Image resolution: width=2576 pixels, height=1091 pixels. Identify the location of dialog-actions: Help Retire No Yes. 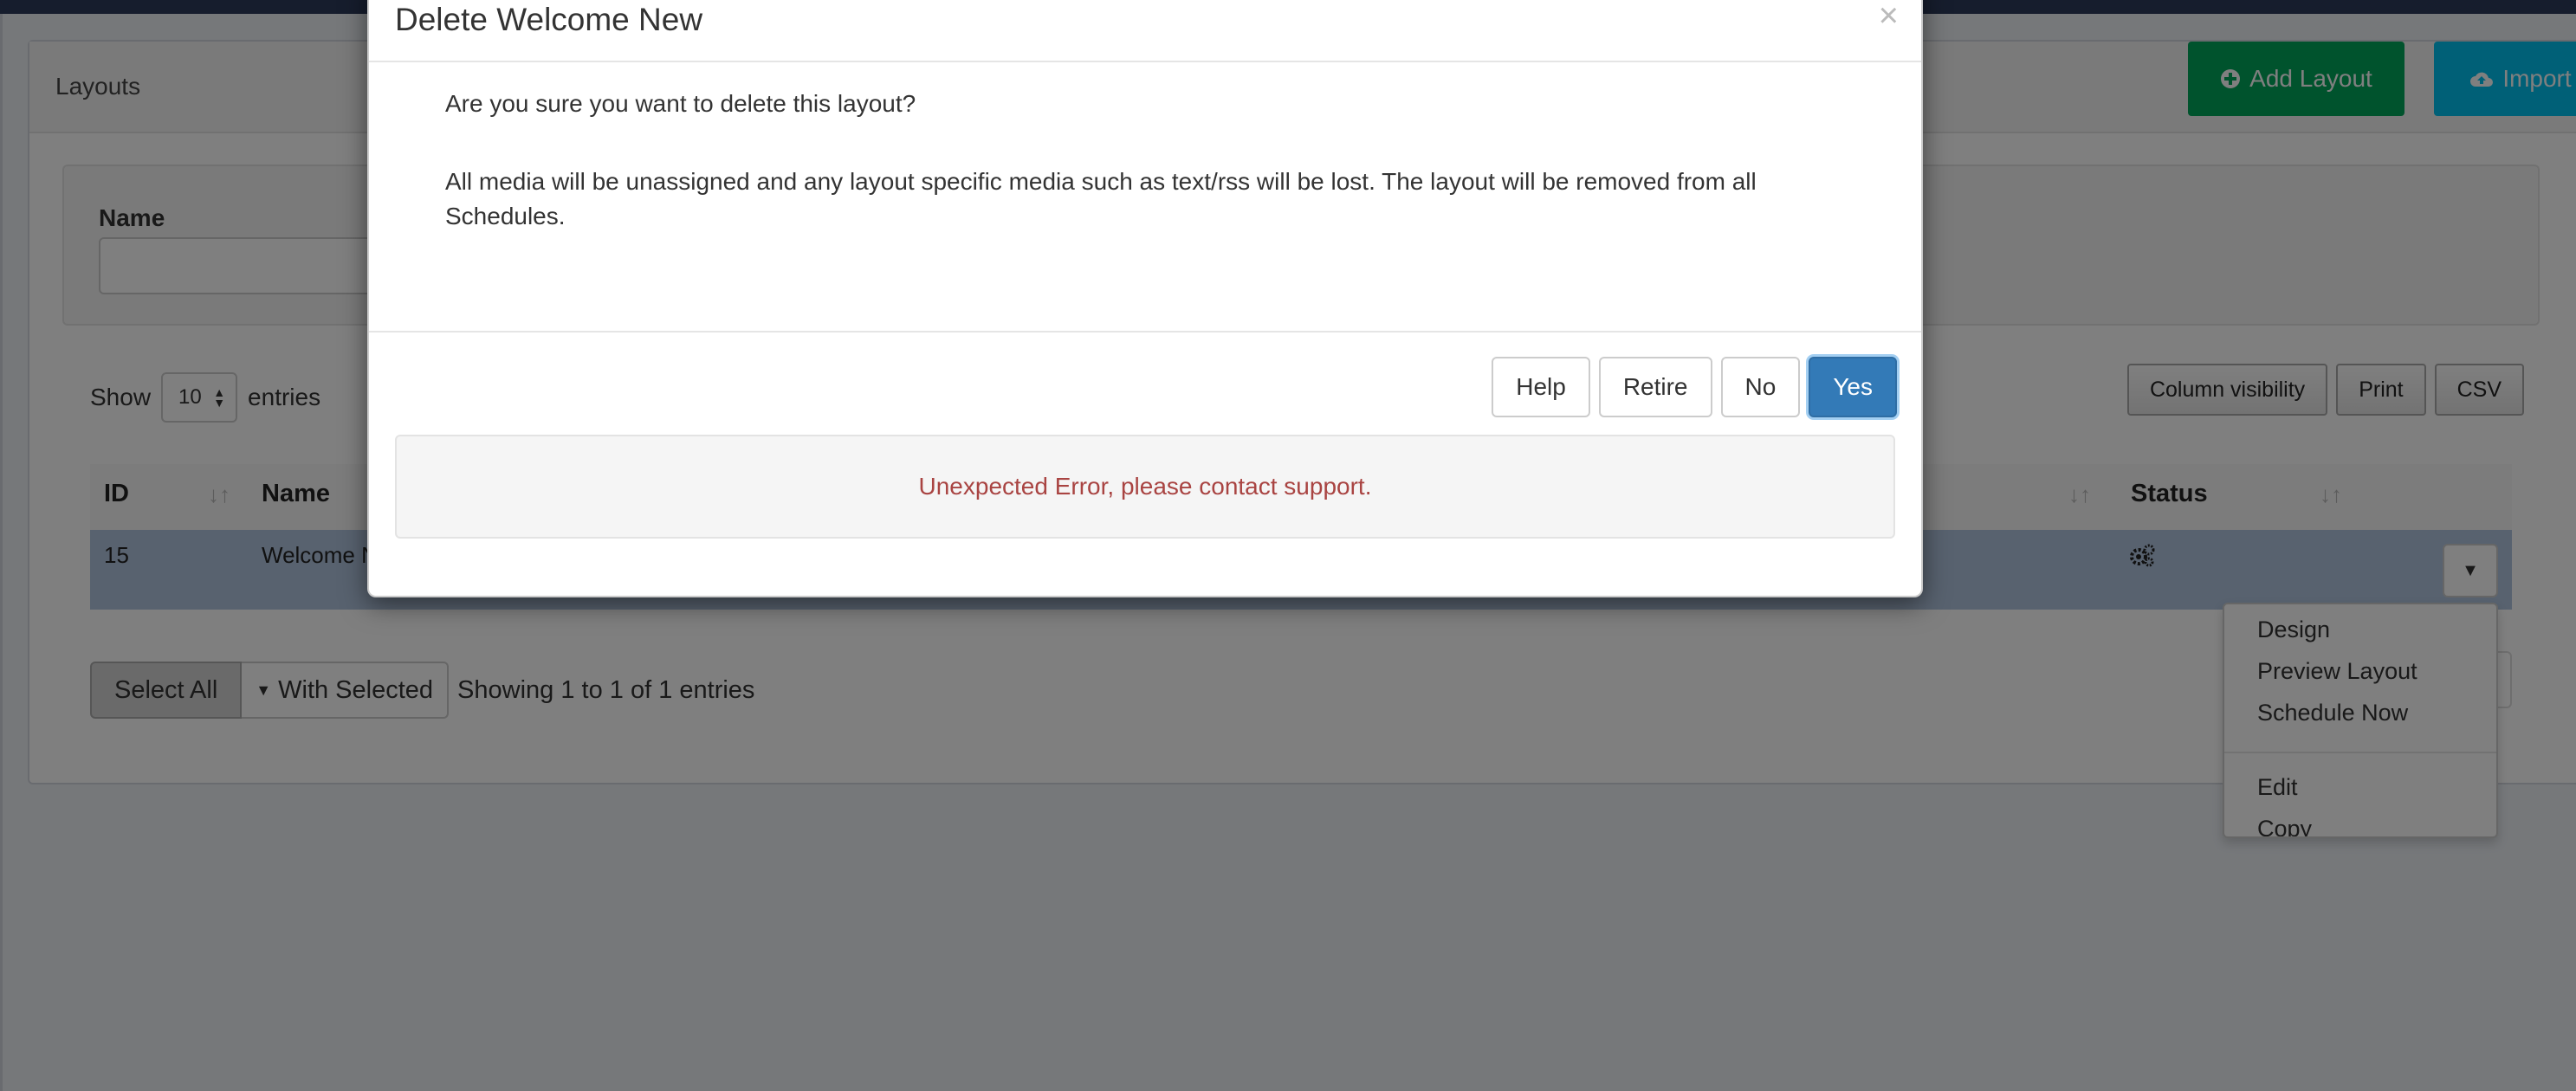
(1694, 387).